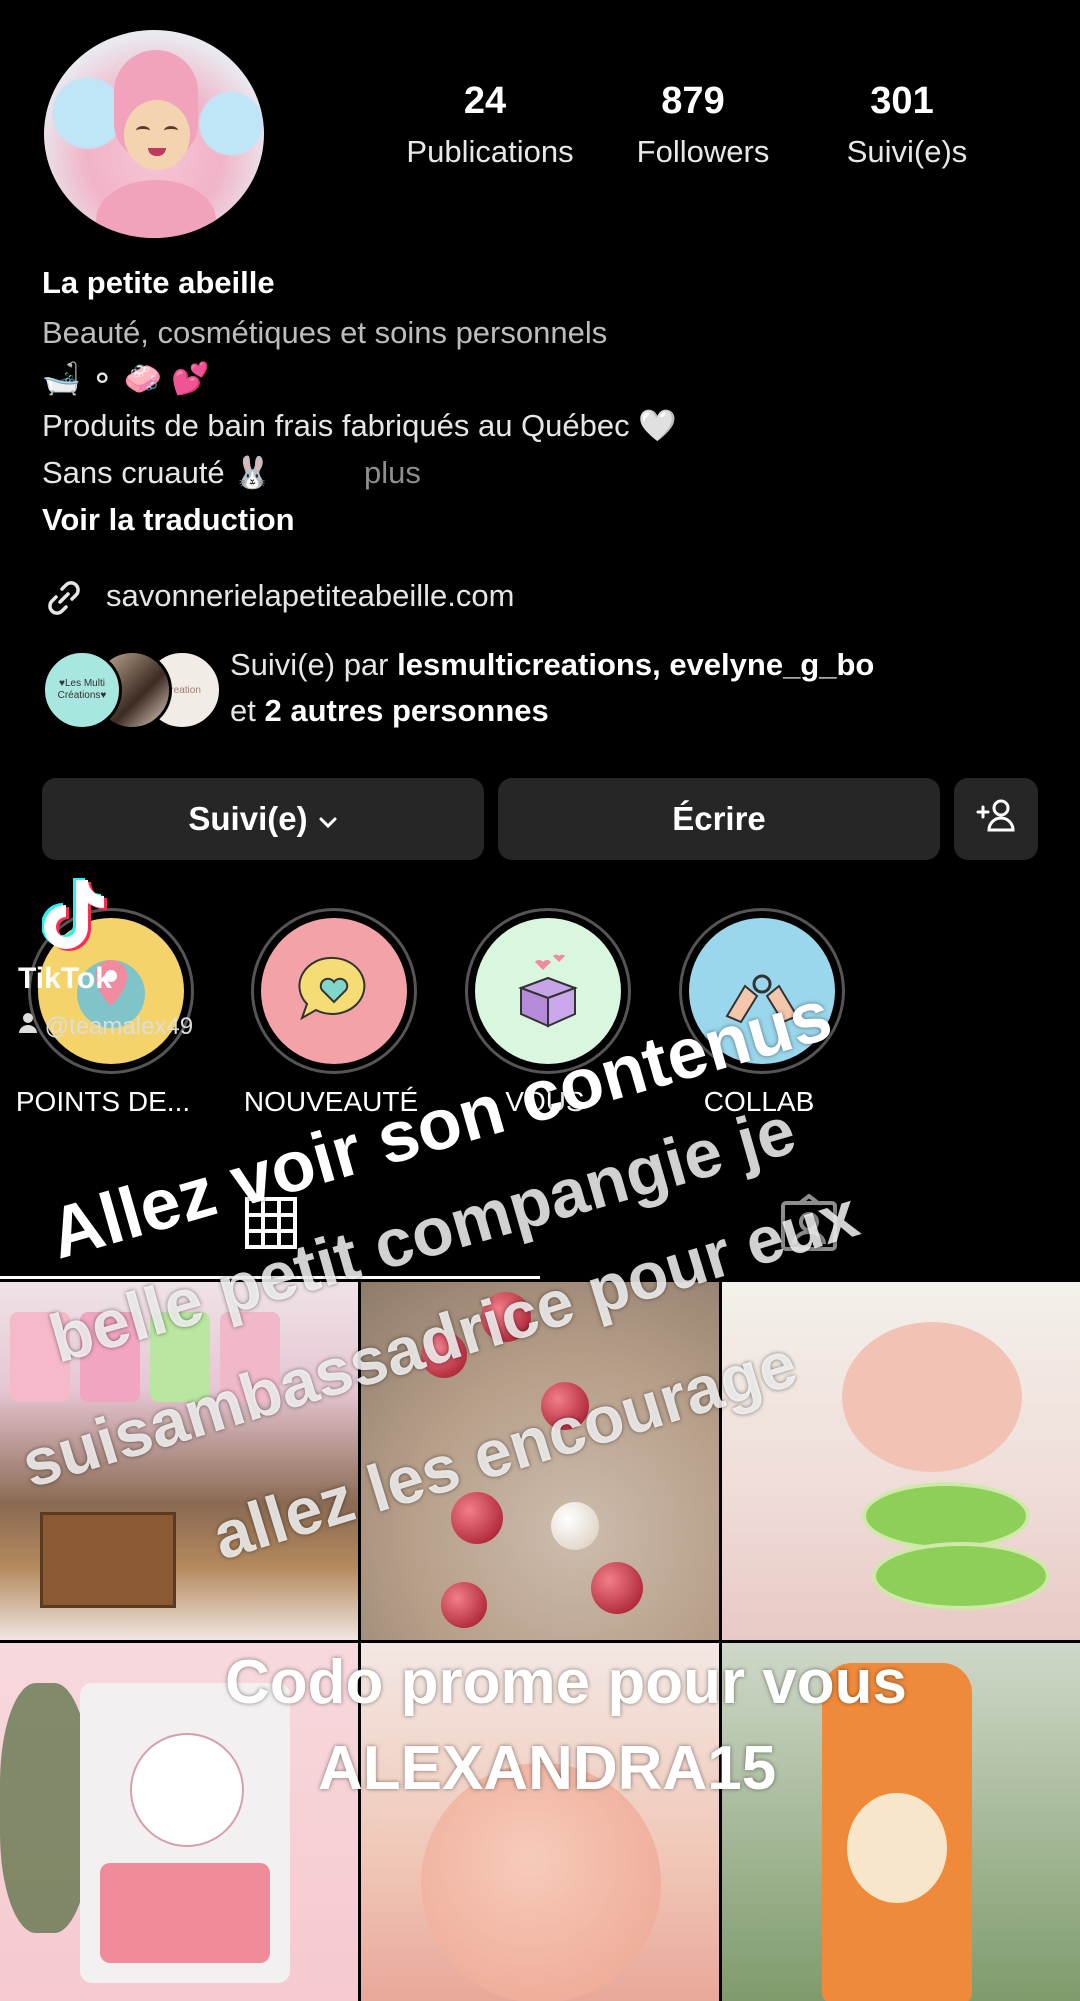 Image resolution: width=1080 pixels, height=2001 pixels. Describe the element at coordinates (547, 1768) in the screenshot. I see `overlay-line-6: ALEXANDRA15` at that location.